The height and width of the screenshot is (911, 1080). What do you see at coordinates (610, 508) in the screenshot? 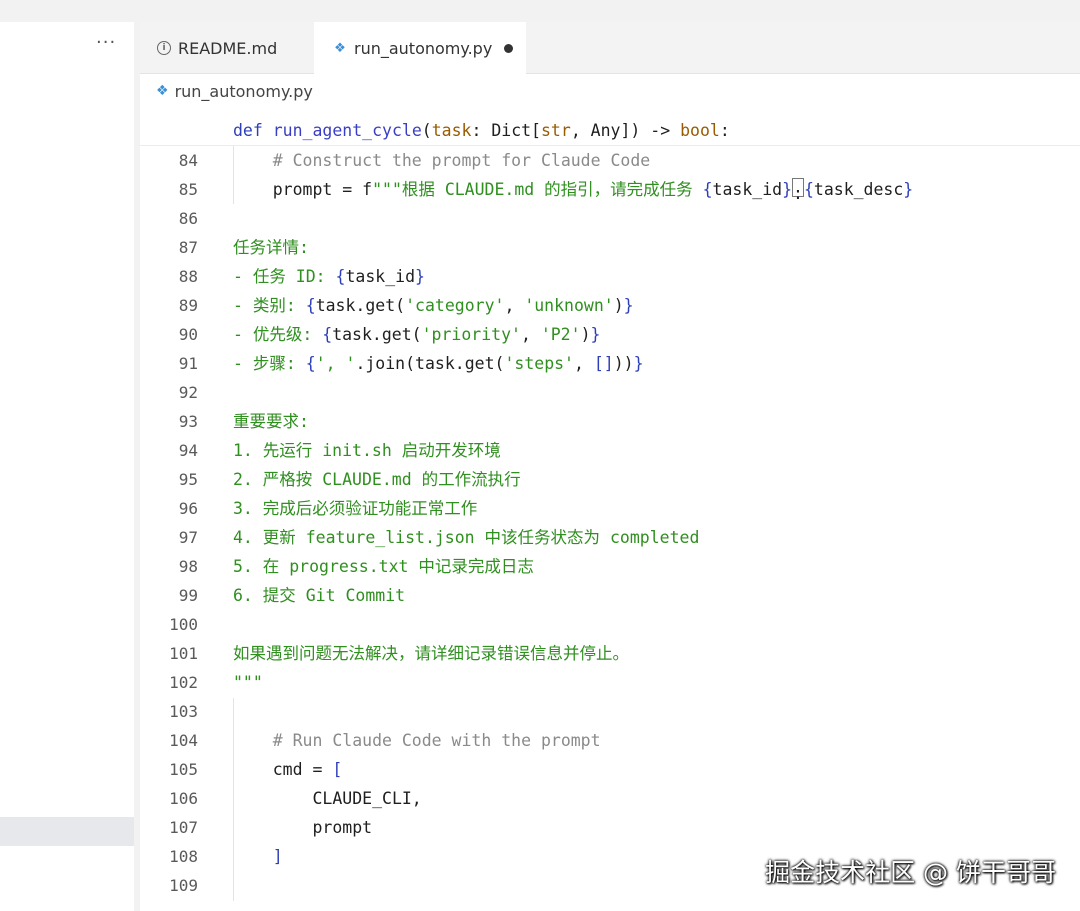
I see `code-line: 96 3. 完成后必须验证功能正常工作` at bounding box center [610, 508].